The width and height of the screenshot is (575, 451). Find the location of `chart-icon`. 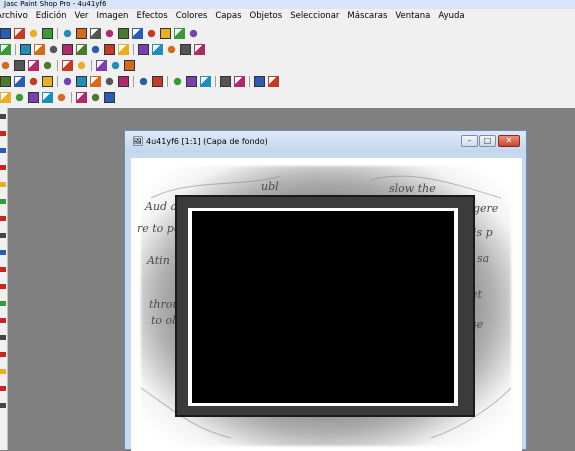

chart-icon is located at coordinates (53, 49).